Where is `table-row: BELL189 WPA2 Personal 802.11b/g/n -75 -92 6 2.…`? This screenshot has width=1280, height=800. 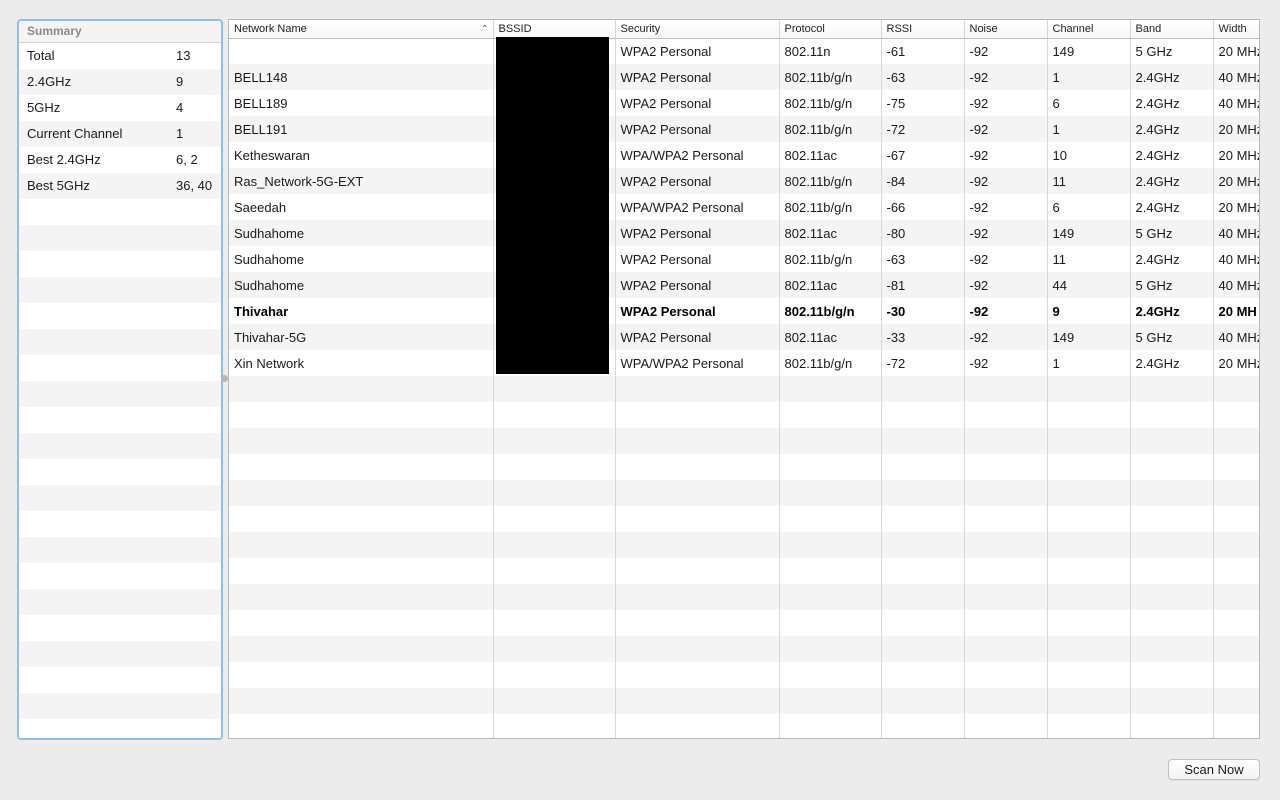 table-row: BELL189 WPA2 Personal 802.11b/g/n -75 -92 6 2.… is located at coordinates (744, 103).